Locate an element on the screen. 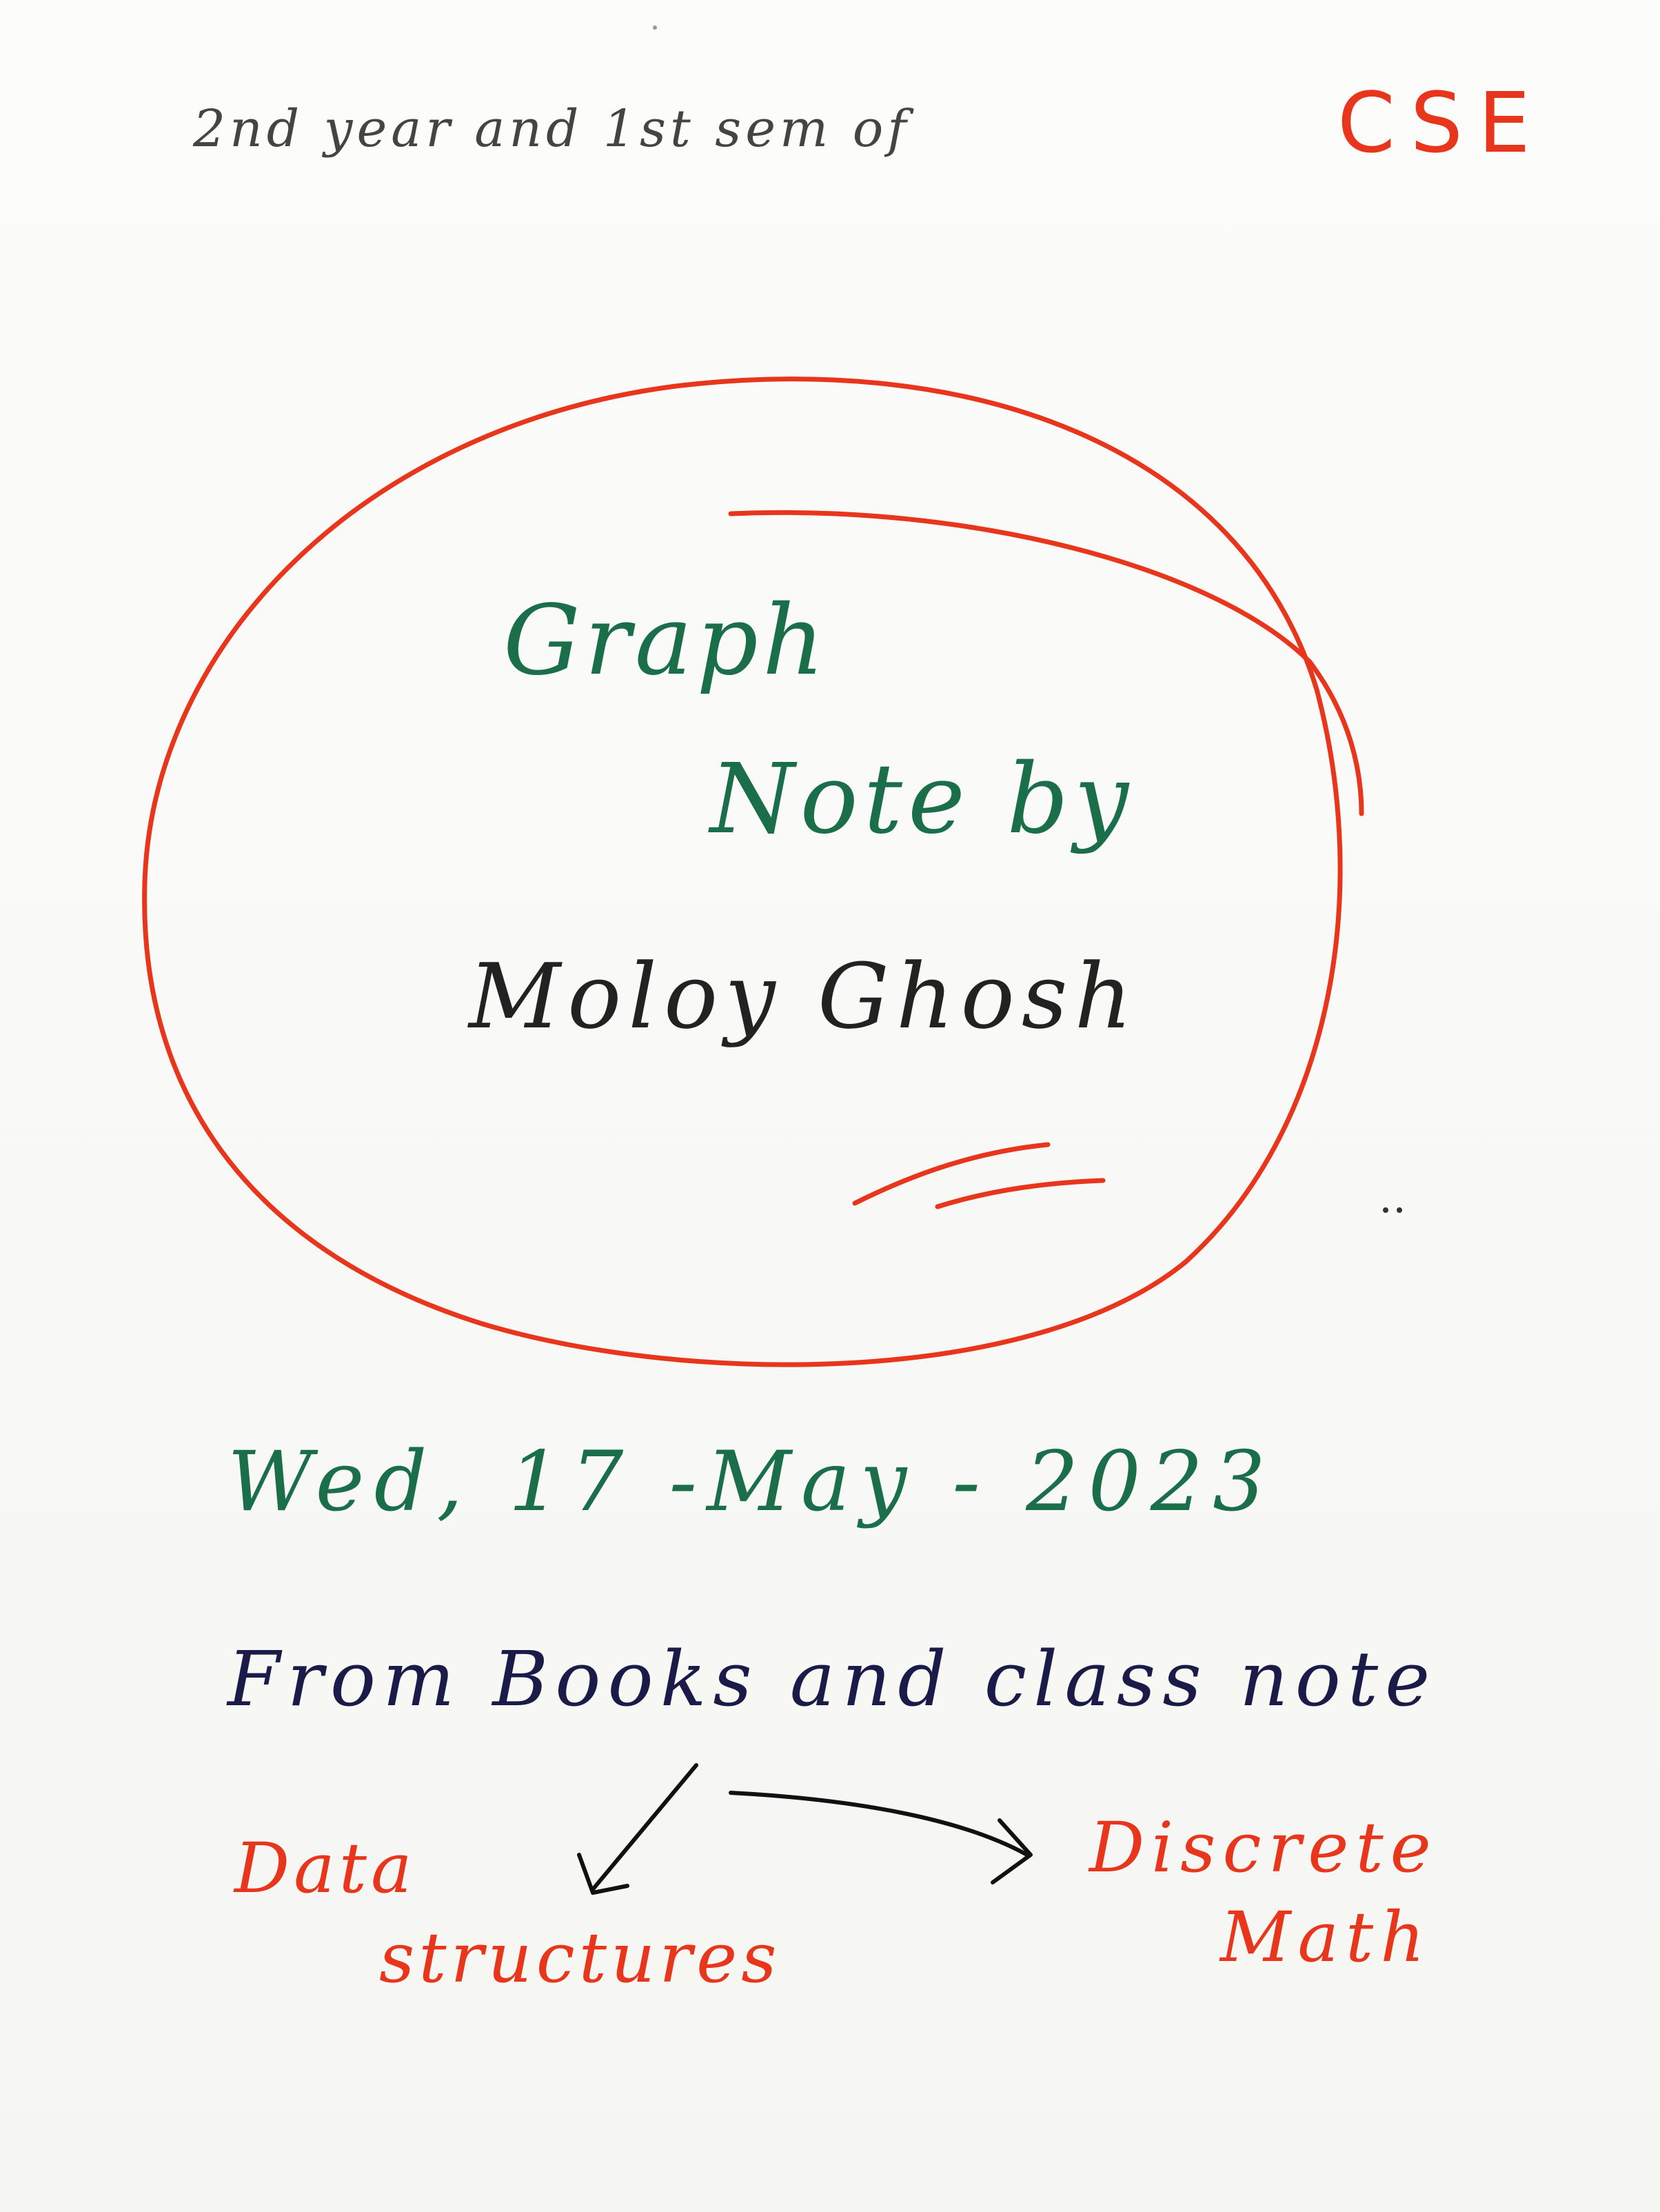  topic-data-structures-line1: Data is located at coordinates (325, 1868).